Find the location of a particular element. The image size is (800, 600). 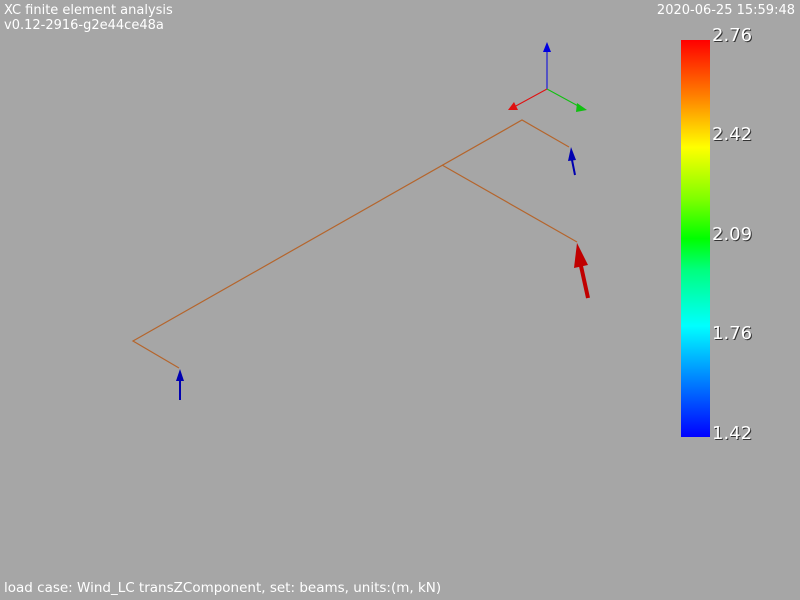

colorbar-label-max: 2.76 is located at coordinates (732, 35).